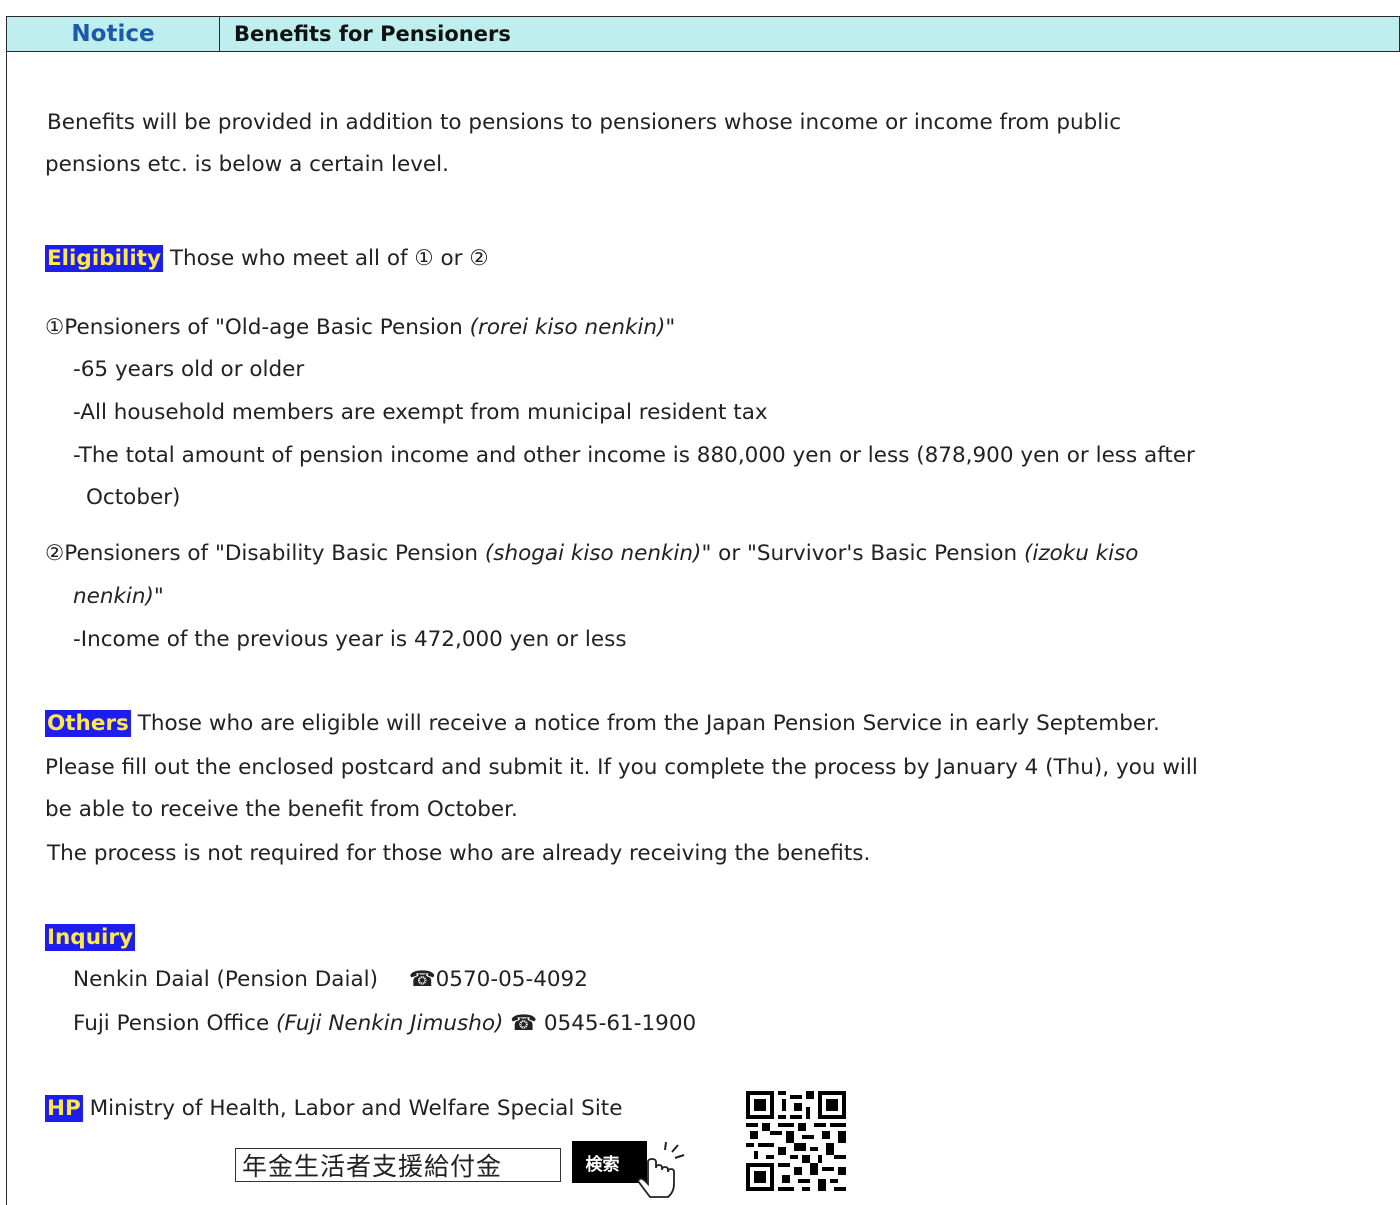 The image size is (1400, 1205). Describe the element at coordinates (372, 34) in the screenshot. I see `page-title: Benefits for Pensioners` at that location.